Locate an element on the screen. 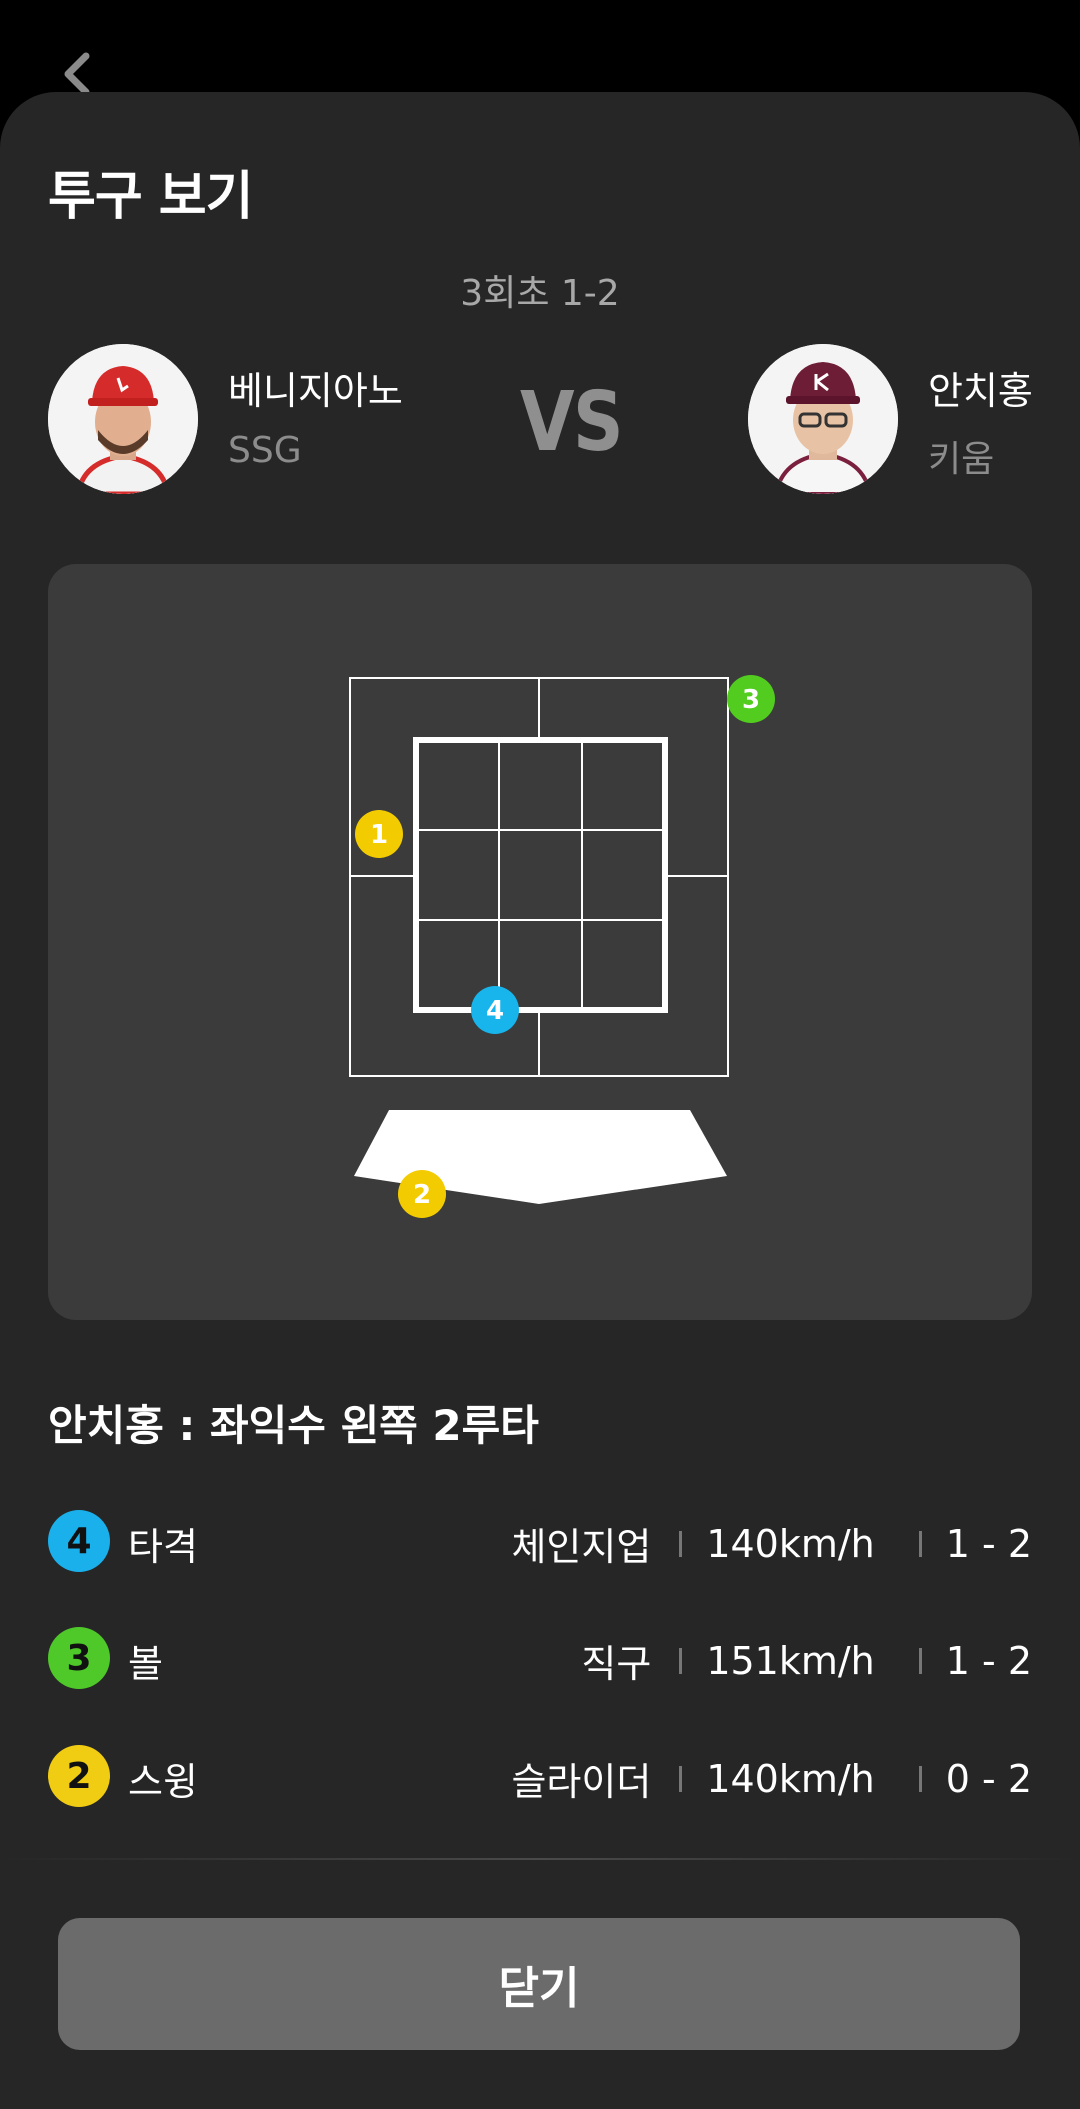  pitch-marker-3: 3 is located at coordinates (751, 699).